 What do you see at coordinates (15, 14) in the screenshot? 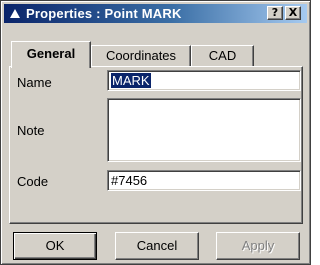
I see `triangle-app-icon` at bounding box center [15, 14].